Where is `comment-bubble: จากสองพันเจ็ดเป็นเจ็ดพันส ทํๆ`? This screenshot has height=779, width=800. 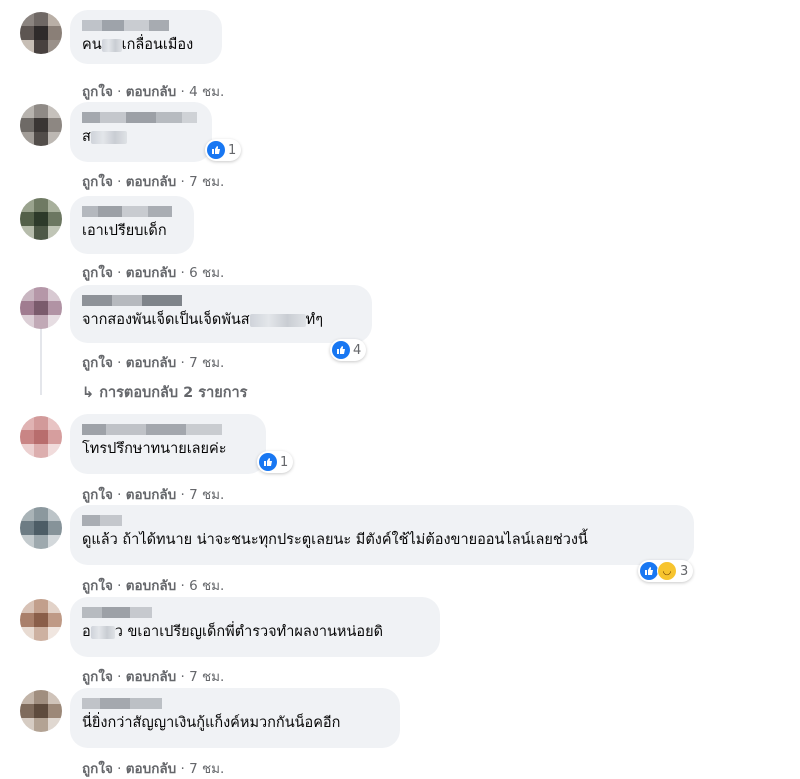
comment-bubble: จากสองพันเจ็ดเป็นเจ็ดพันส ทํๆ is located at coordinates (221, 314).